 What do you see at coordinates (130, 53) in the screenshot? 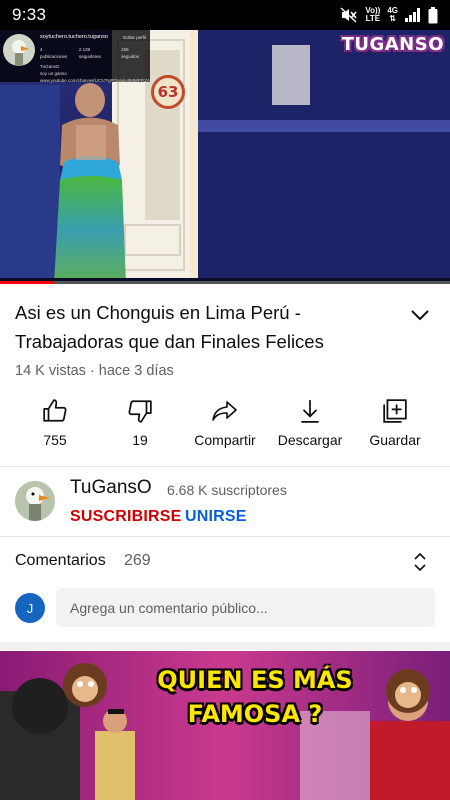
I see `overlay-stat: 265 seguidos` at bounding box center [130, 53].